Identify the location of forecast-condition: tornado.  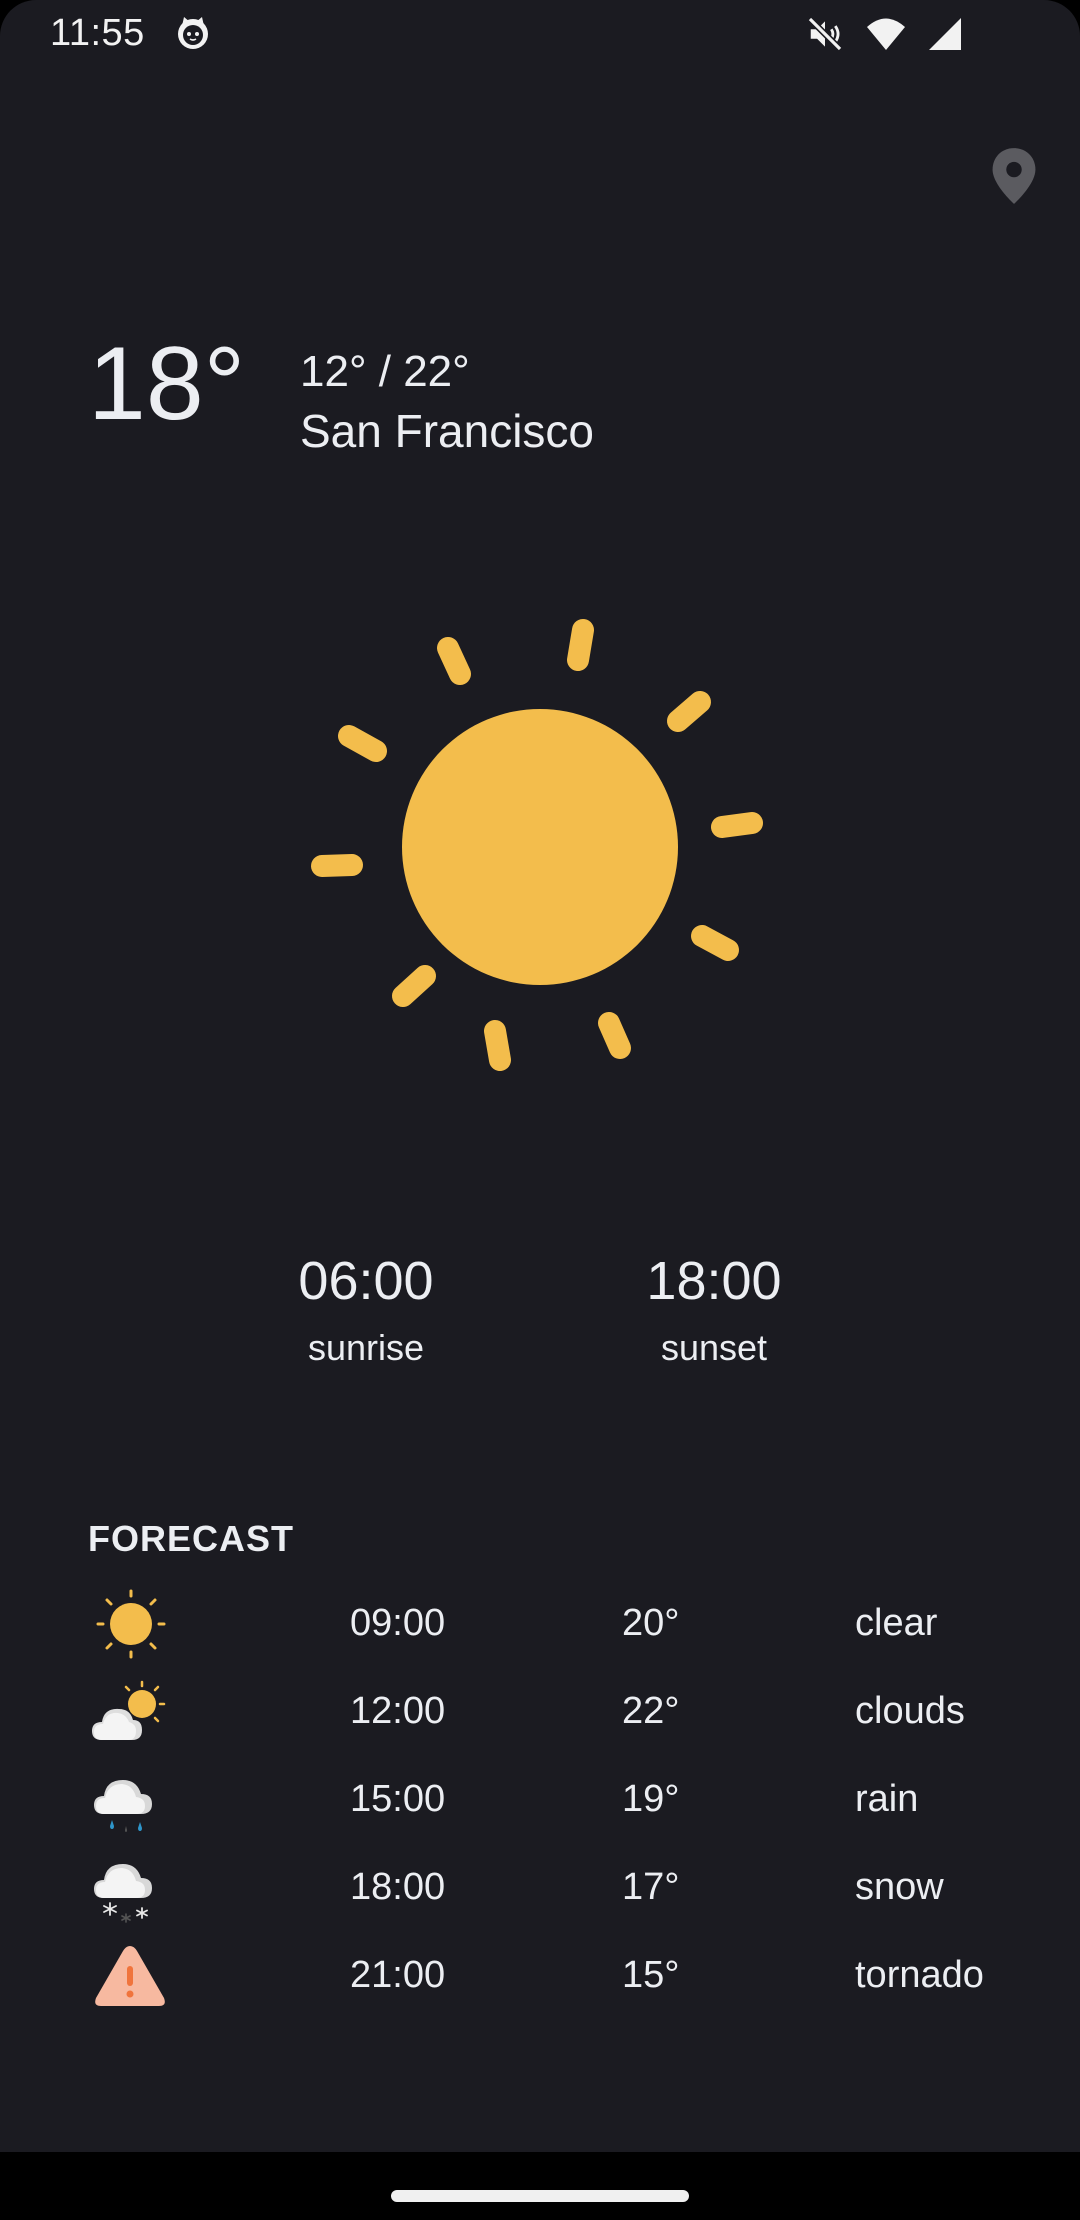
(919, 1975).